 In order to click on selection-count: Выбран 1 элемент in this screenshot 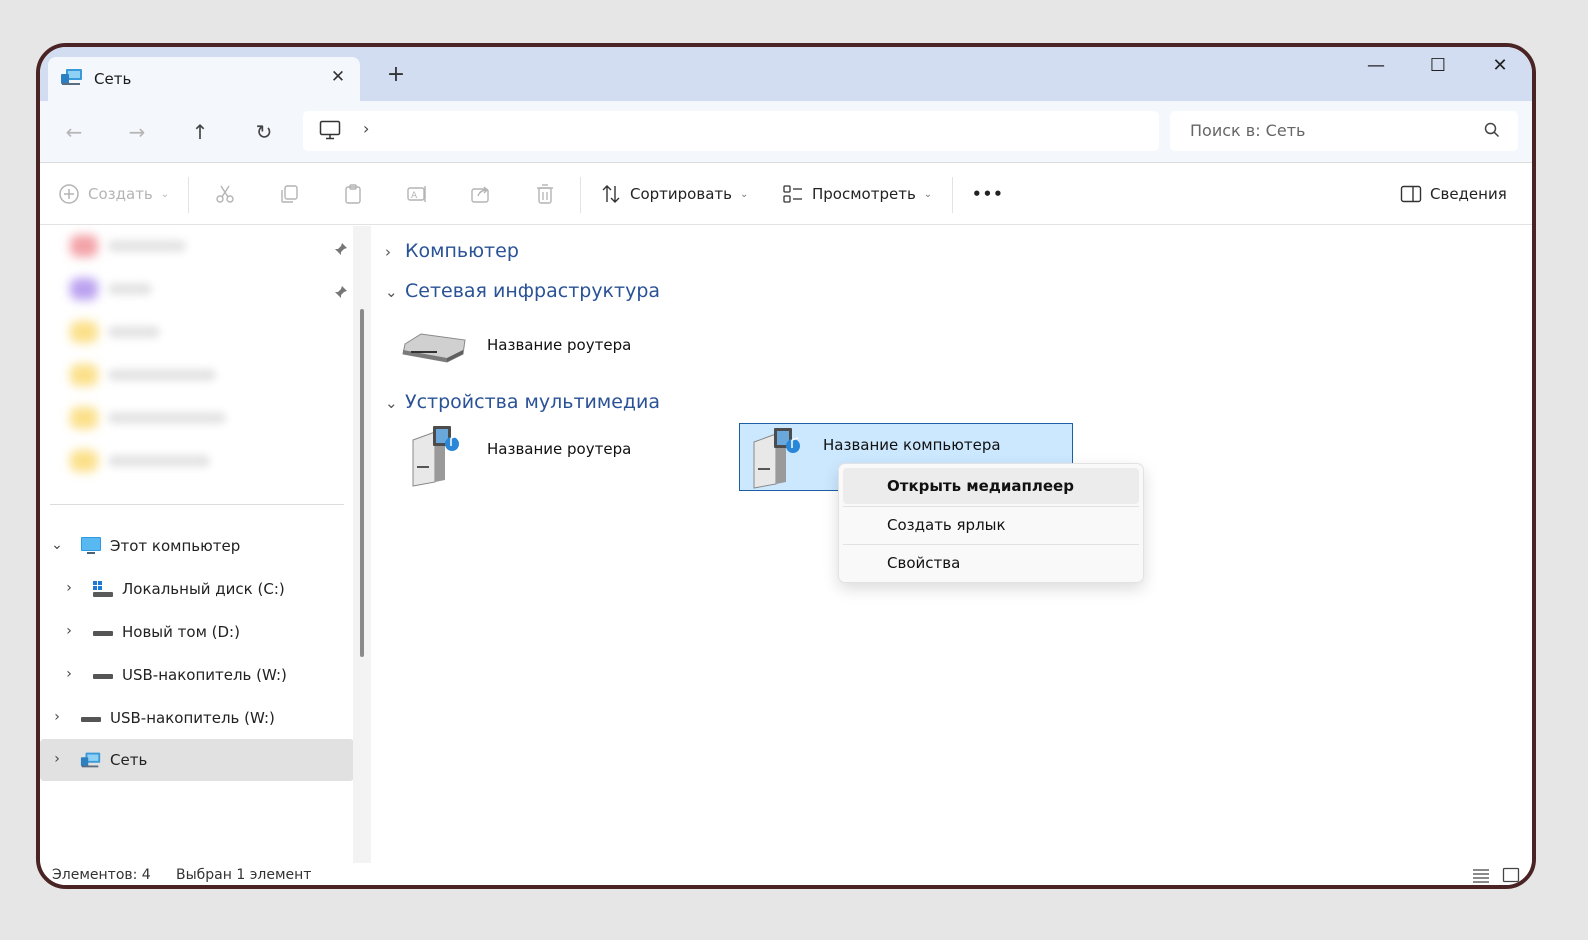, I will do `click(244, 875)`.